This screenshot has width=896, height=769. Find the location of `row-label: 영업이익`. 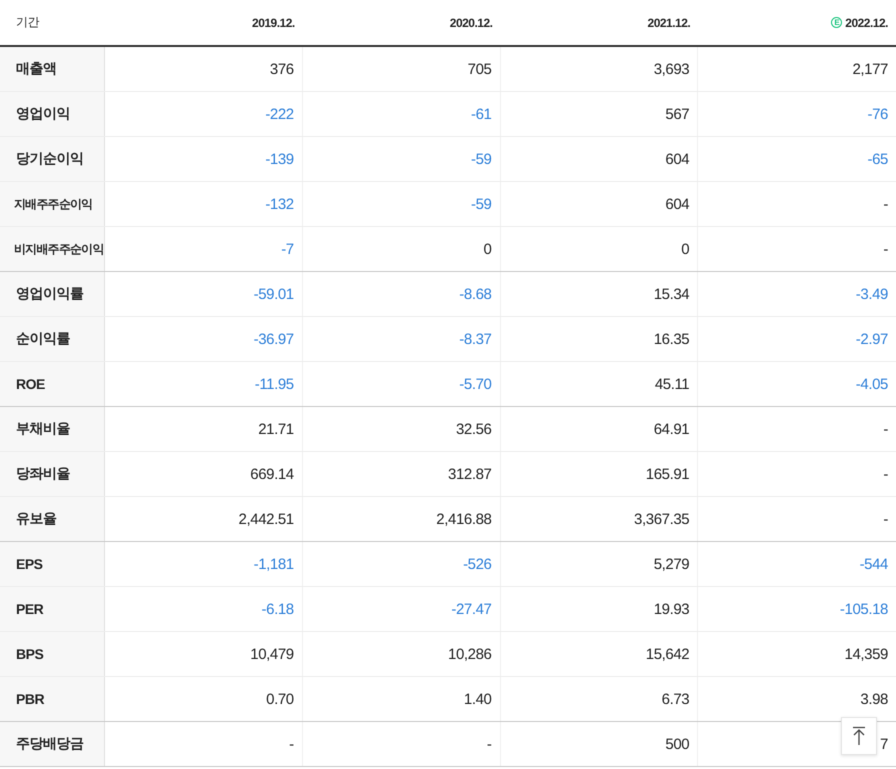

row-label: 영업이익 is located at coordinates (52, 114).